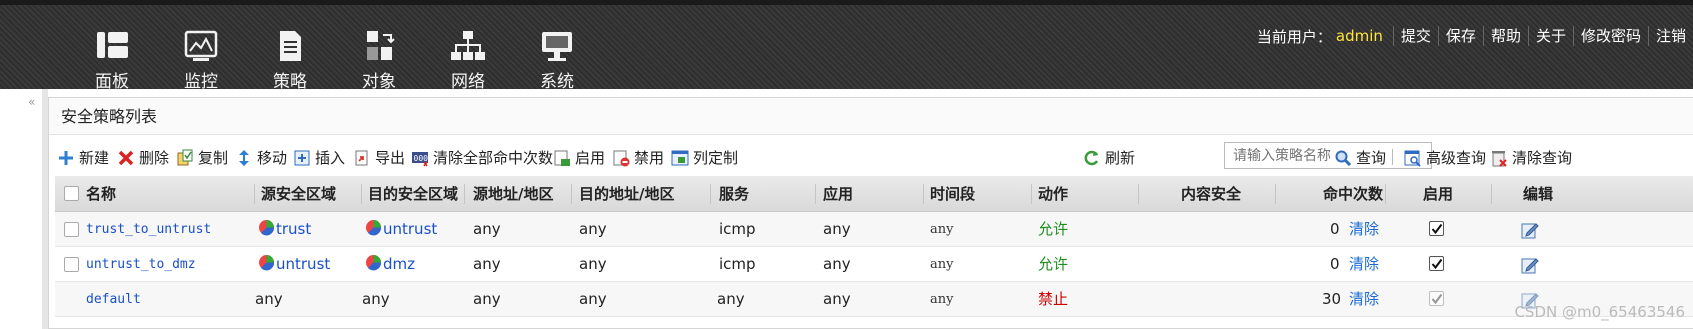  Describe the element at coordinates (557, 46) in the screenshot. I see `system-icon` at that location.